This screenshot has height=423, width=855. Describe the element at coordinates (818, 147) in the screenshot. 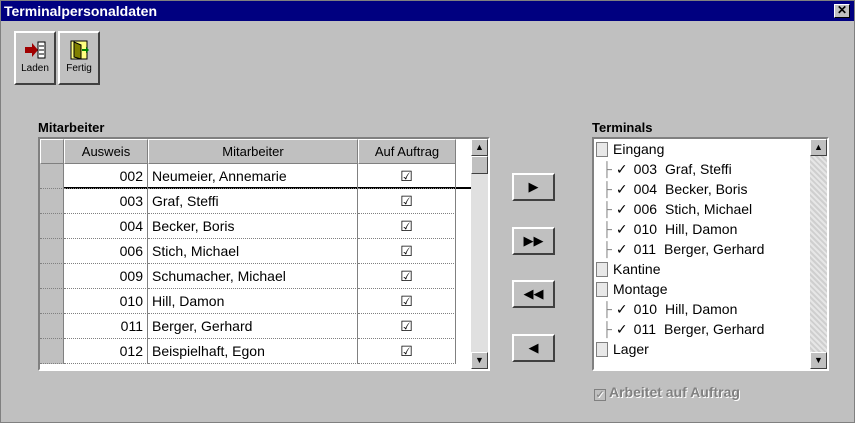

I see `tree-scroll-up-button: ▲` at that location.